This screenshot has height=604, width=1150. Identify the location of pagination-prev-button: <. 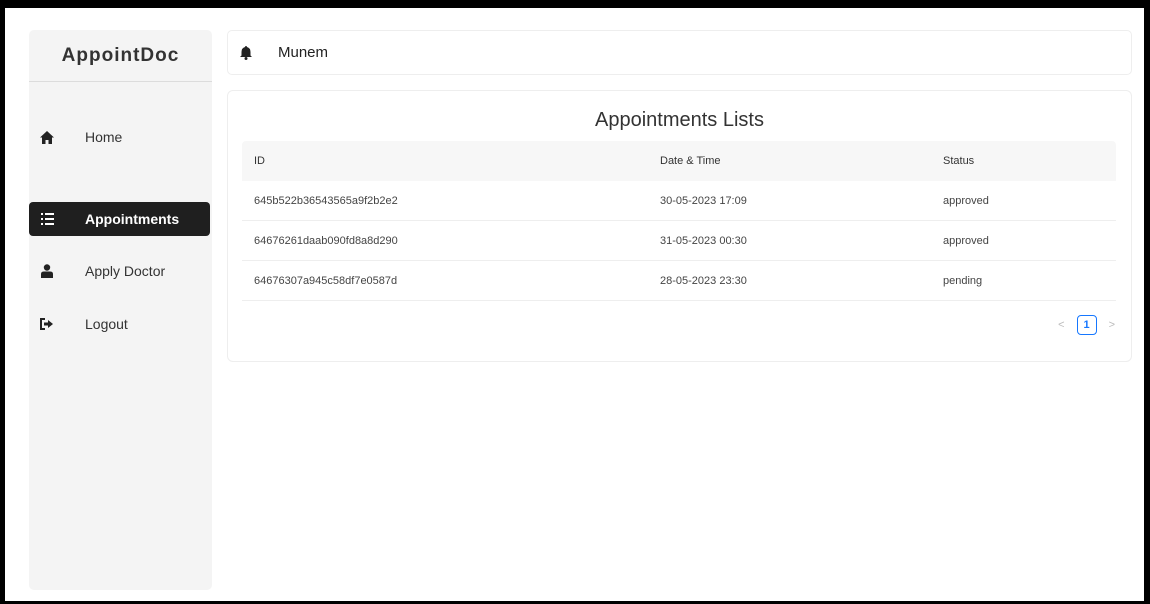
(1061, 325).